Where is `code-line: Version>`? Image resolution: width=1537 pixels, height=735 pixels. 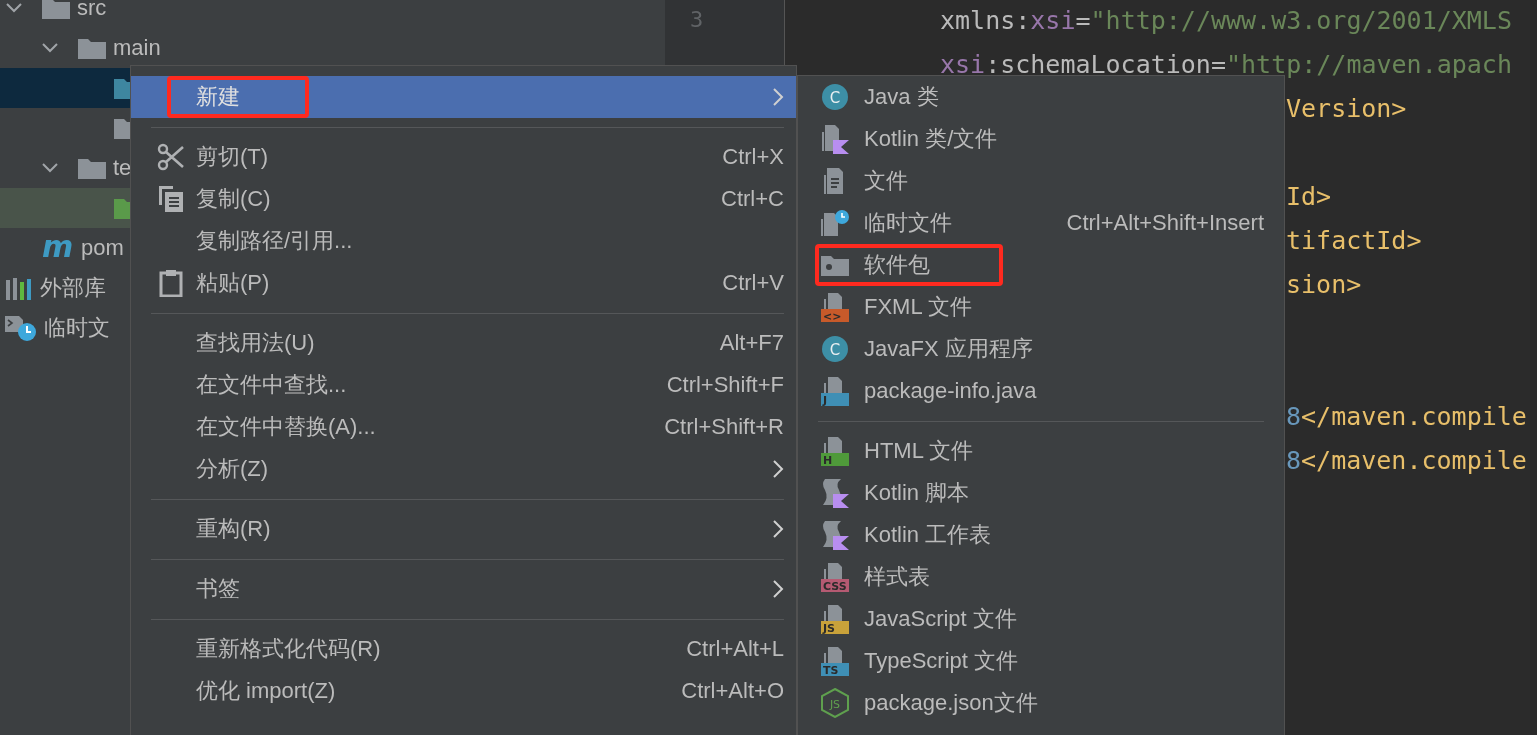
code-line: Version> is located at coordinates (1346, 108).